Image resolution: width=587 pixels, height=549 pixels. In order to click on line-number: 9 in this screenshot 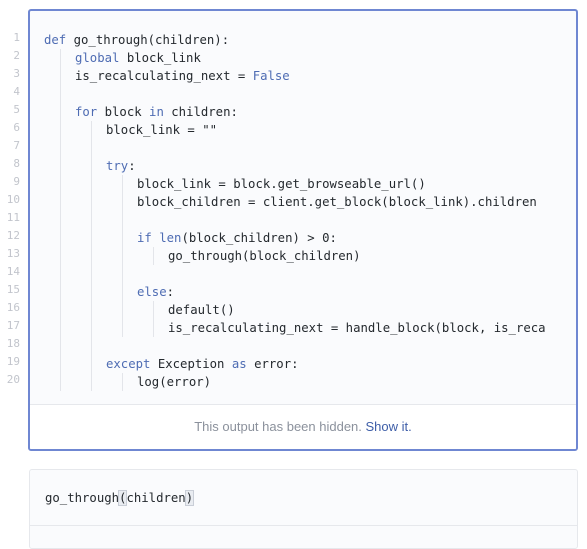, I will do `click(16, 181)`.